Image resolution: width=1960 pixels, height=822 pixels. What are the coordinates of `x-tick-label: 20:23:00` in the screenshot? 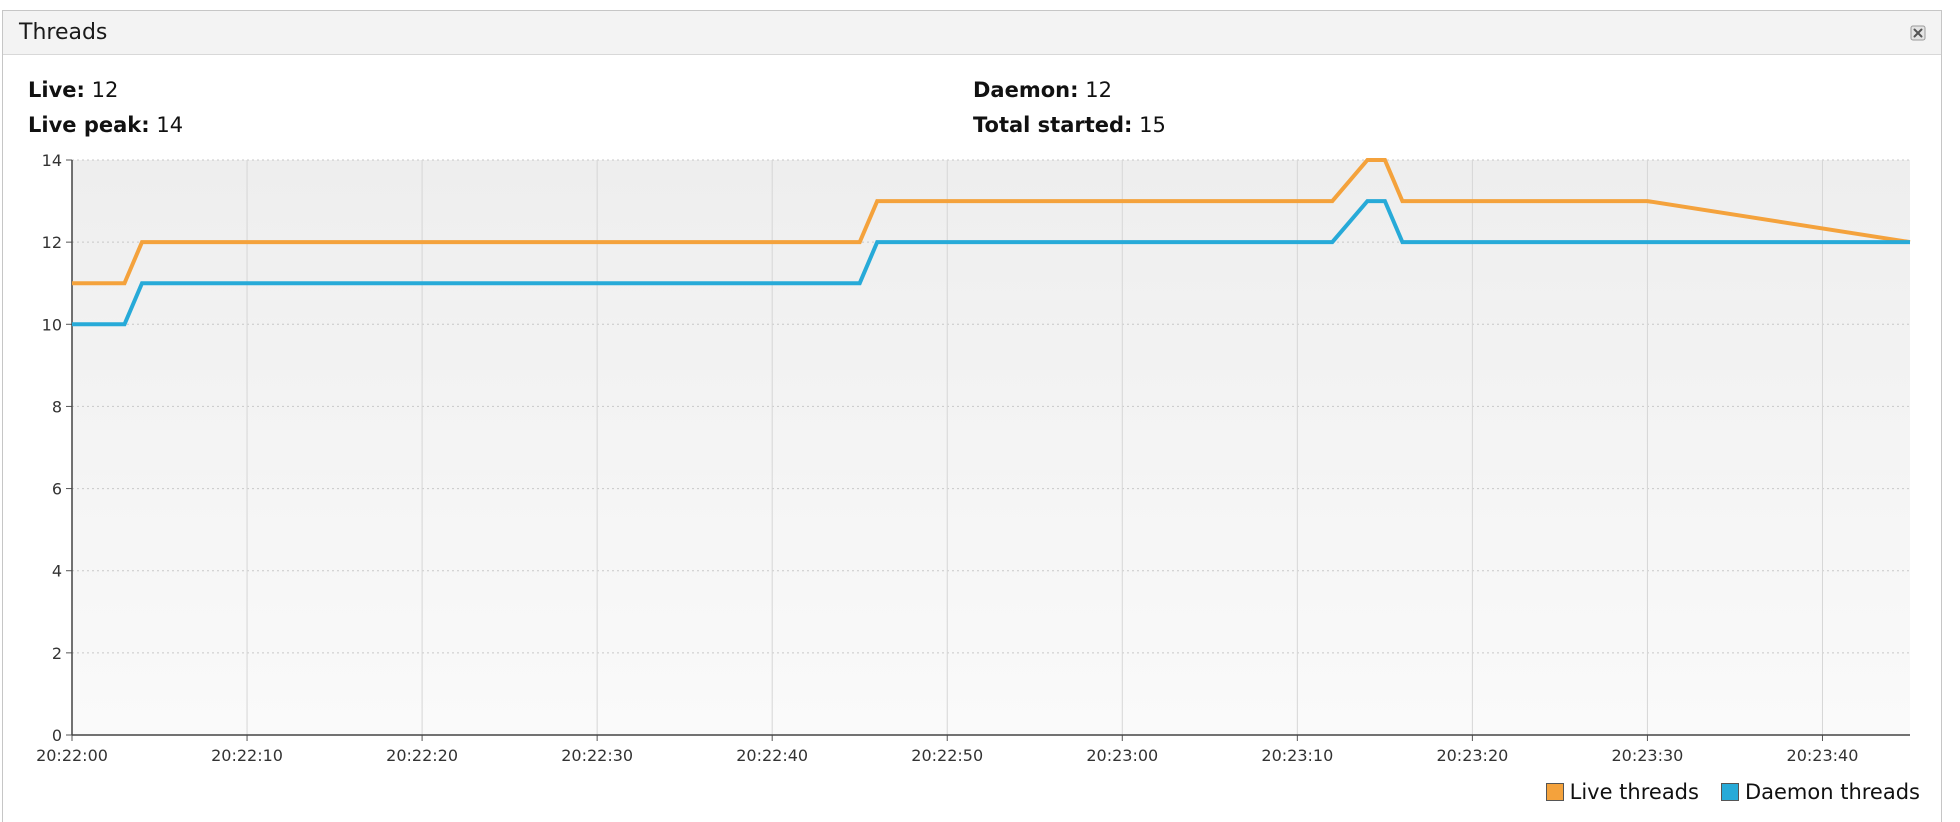 It's located at (1122, 755).